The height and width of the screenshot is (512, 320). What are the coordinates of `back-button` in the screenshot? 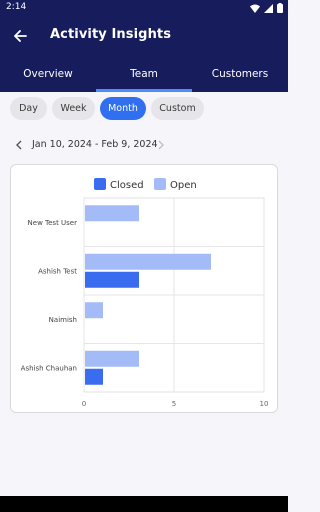 It's located at (20, 36).